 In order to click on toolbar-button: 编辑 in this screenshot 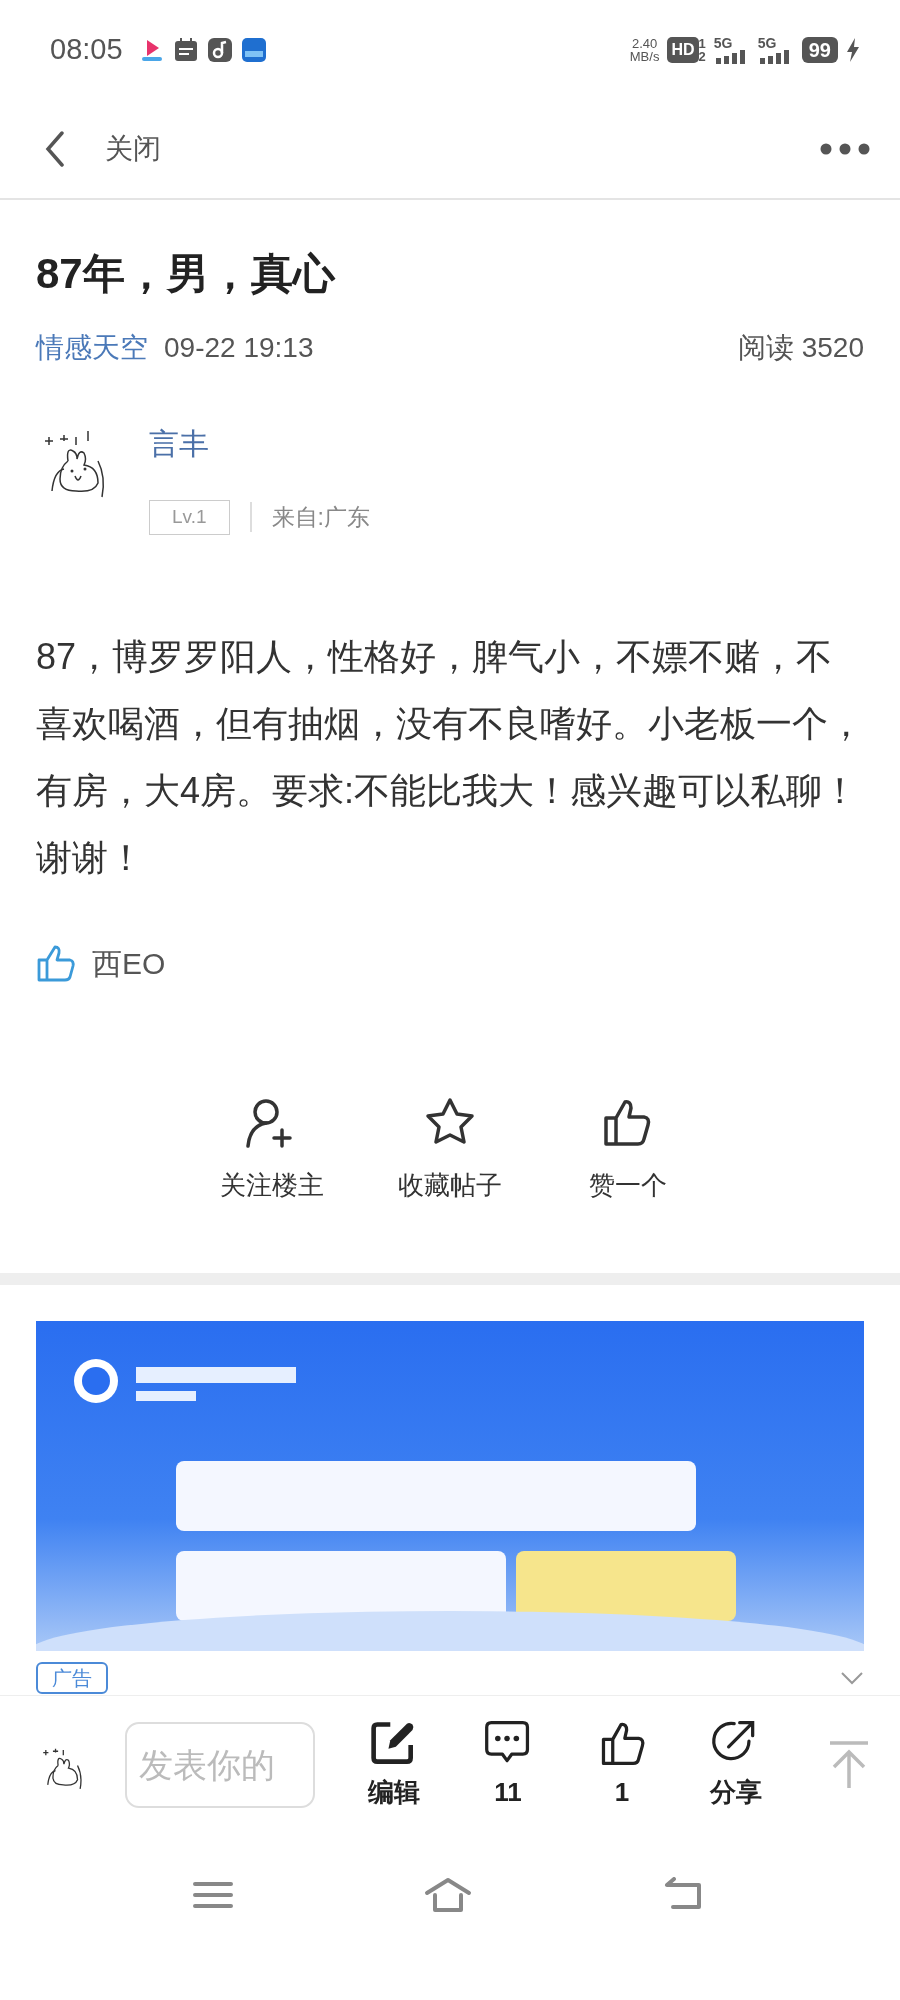, I will do `click(394, 1765)`.